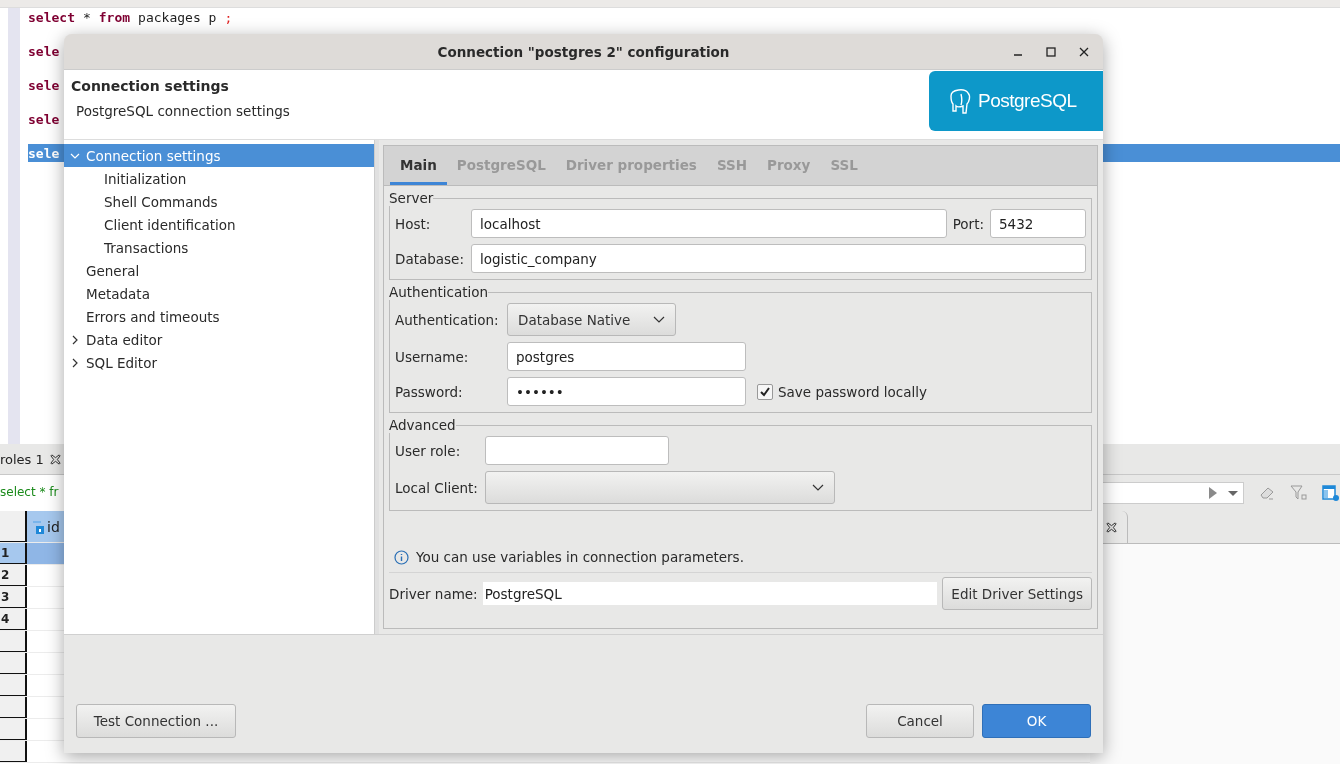  Describe the element at coordinates (433, 593) in the screenshot. I see `field-label: Driver name:` at that location.